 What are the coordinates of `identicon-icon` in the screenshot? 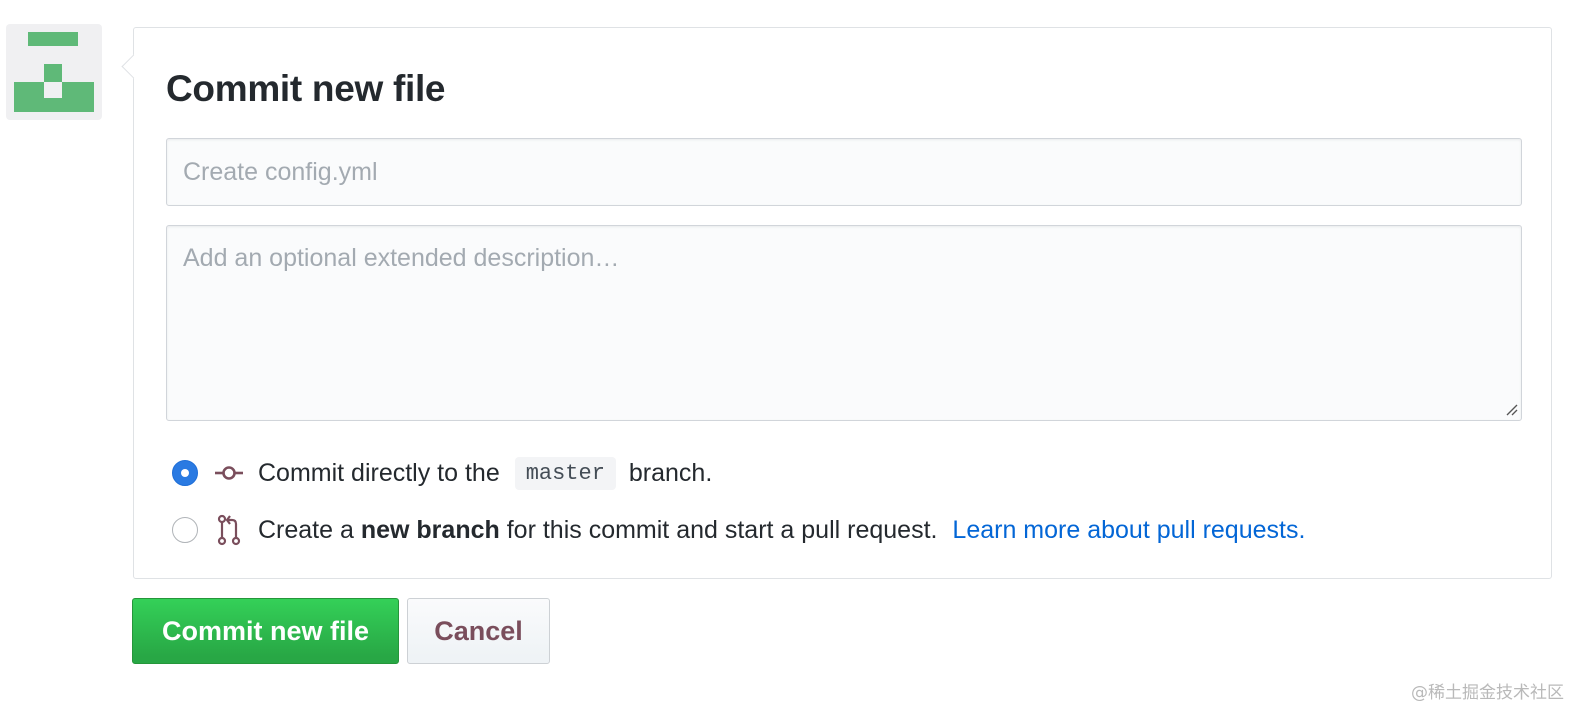 It's located at (54, 72).